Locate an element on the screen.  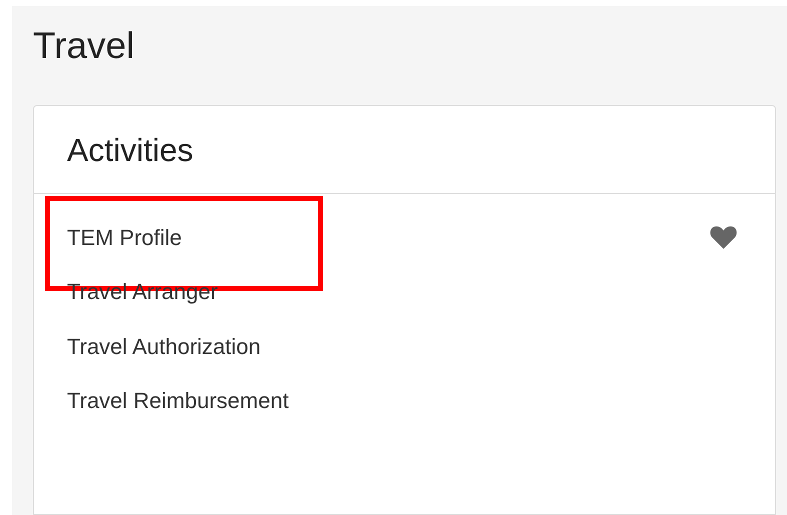
card-title: Activities is located at coordinates (130, 150).